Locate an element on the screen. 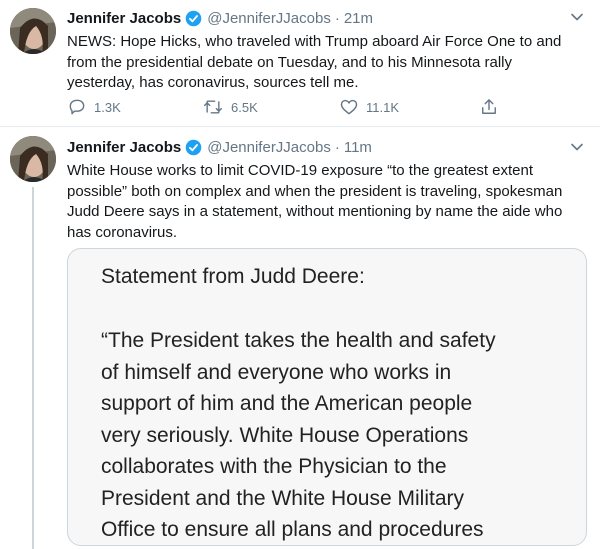 This screenshot has width=600, height=549. retweet-button: 6.5K is located at coordinates (230, 107).